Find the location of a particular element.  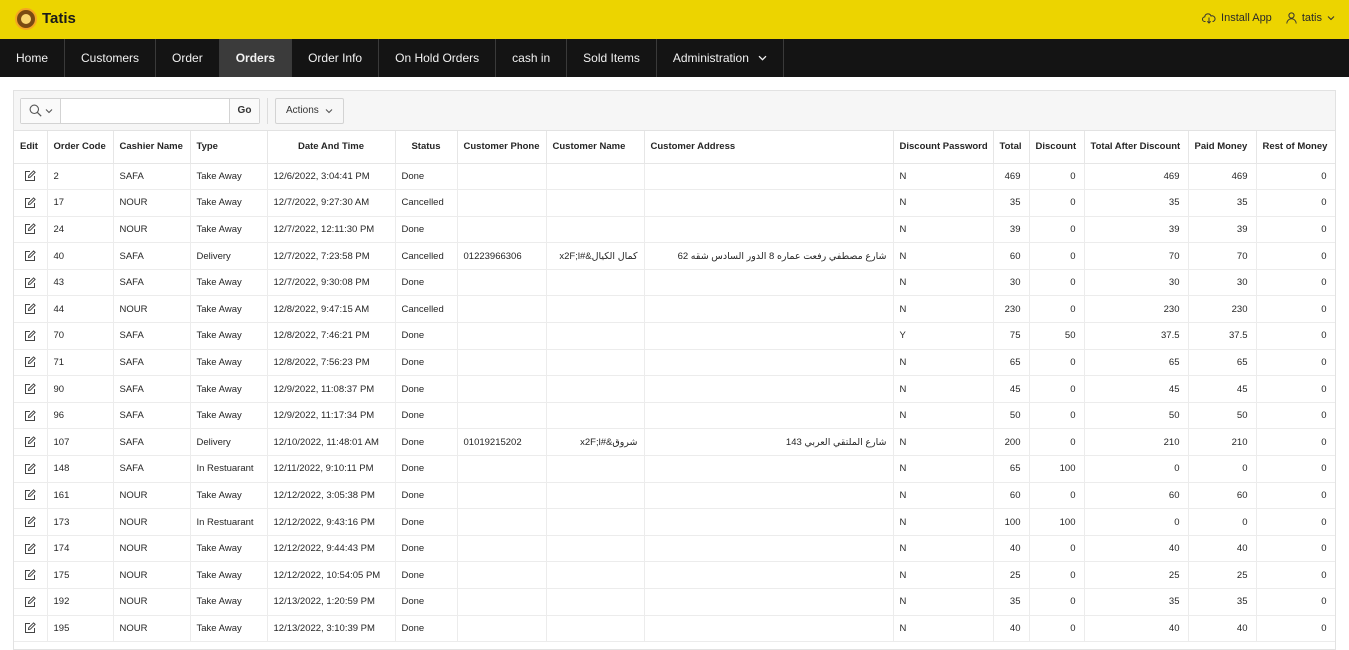

column-header-order-code: Order Code is located at coordinates (80, 147).